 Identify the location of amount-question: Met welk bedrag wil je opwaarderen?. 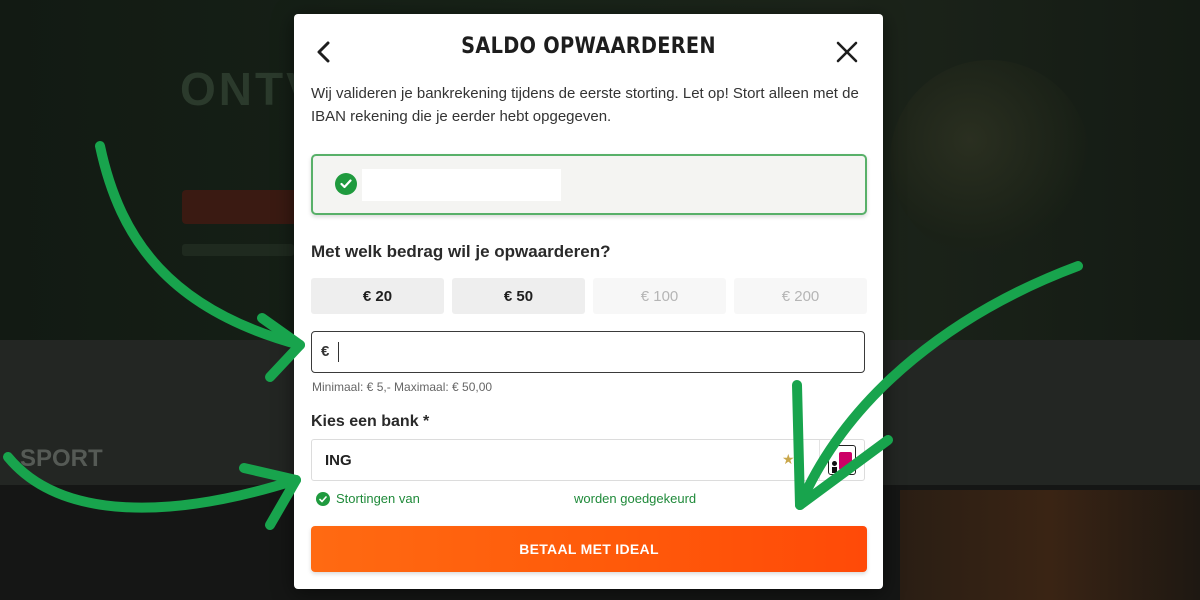
(461, 251).